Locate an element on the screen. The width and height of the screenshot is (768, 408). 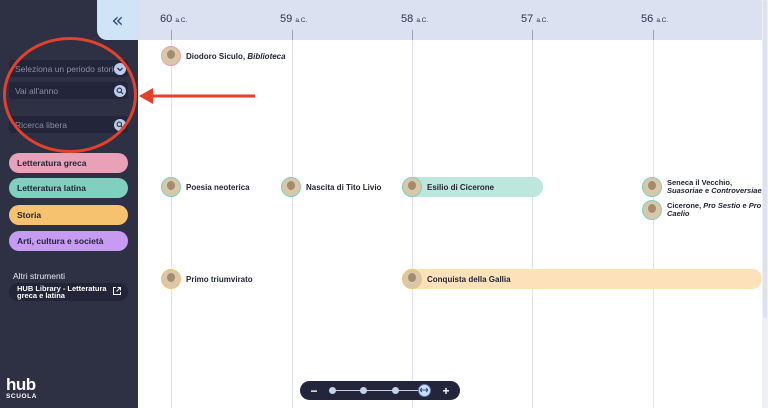
zoom-track is located at coordinates (380, 390).